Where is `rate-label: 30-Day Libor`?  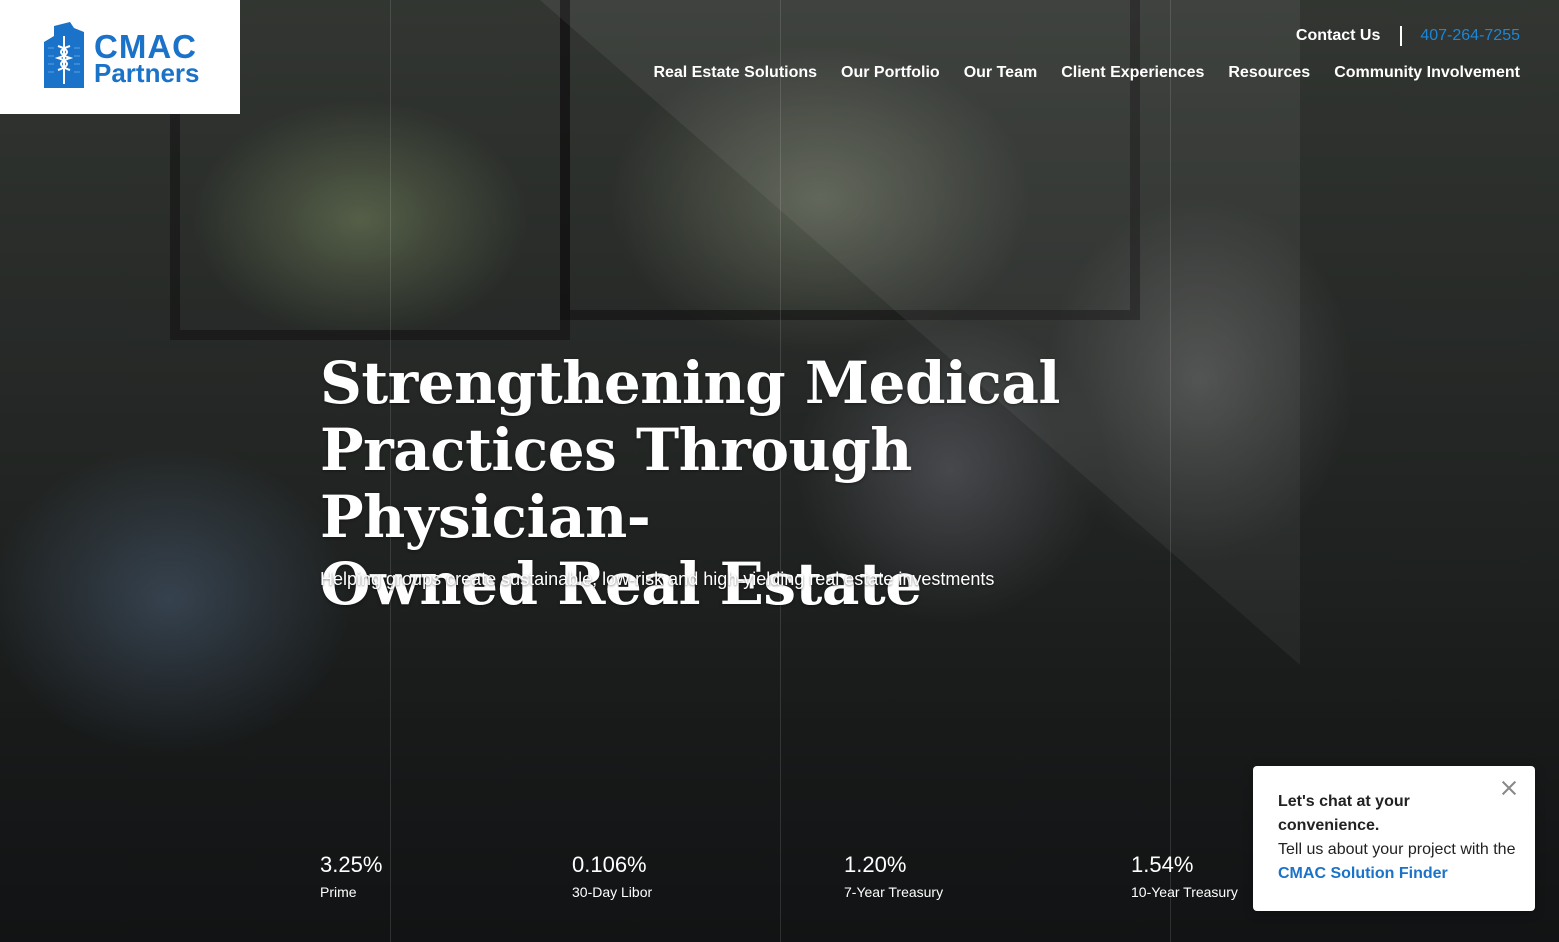 rate-label: 30-Day Libor is located at coordinates (612, 892).